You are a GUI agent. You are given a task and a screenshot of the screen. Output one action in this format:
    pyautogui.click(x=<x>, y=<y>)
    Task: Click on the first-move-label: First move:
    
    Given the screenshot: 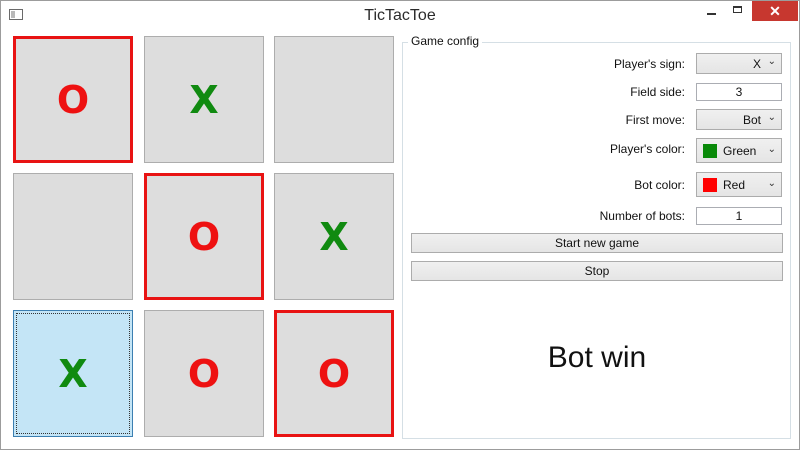 What is the action you would take?
    pyautogui.click(x=655, y=120)
    